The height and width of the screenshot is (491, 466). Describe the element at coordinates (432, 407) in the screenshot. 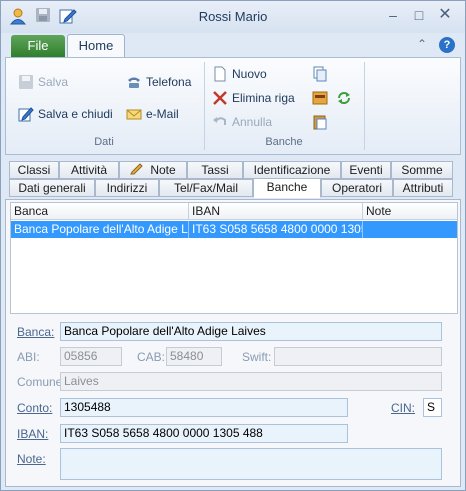

I see `cin-field: S` at that location.